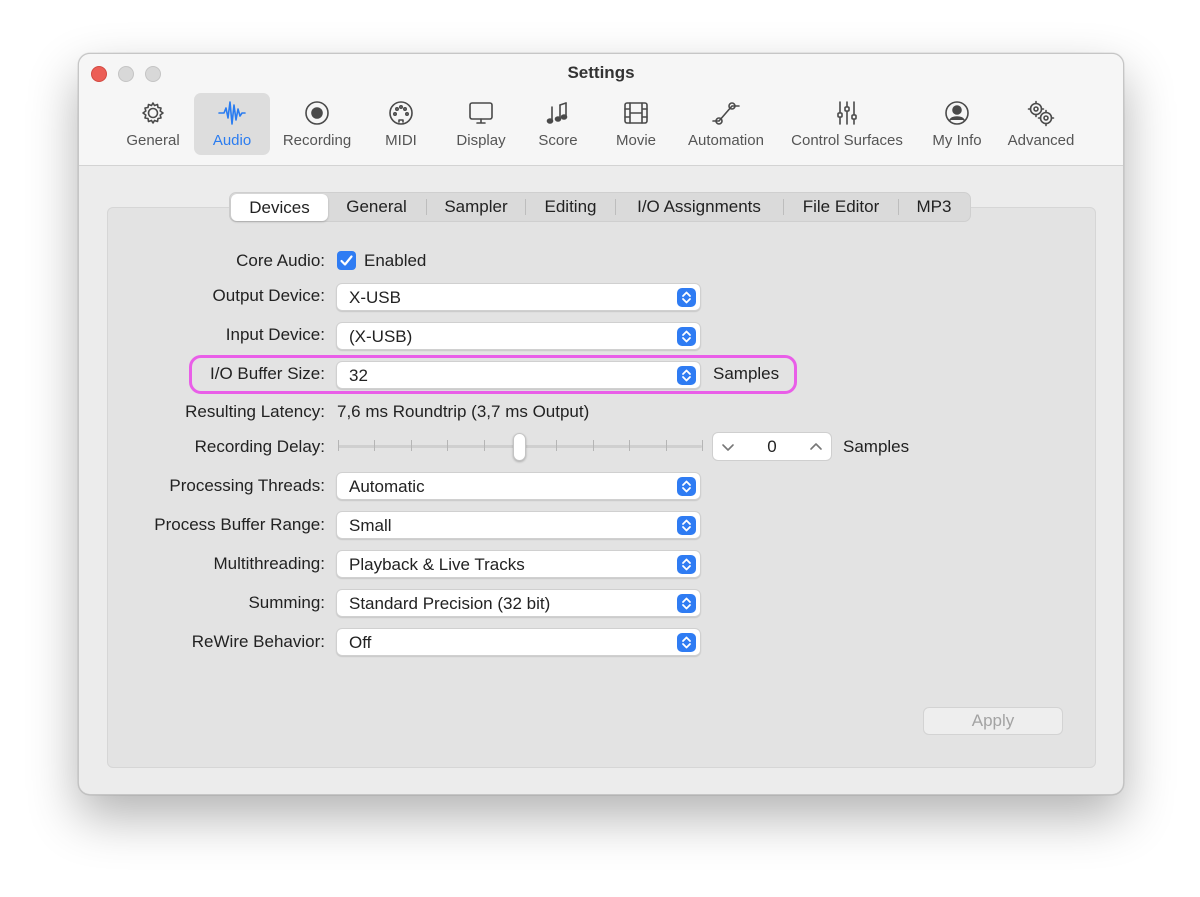  What do you see at coordinates (280, 260) in the screenshot?
I see `core-audio-label: Core Audio:` at bounding box center [280, 260].